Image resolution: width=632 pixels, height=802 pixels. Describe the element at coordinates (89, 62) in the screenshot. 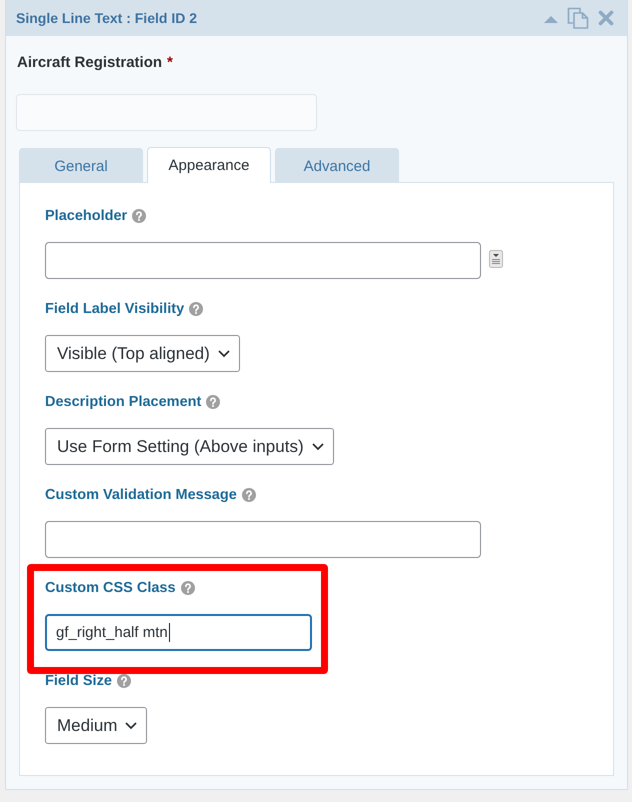

I see `field-label: Aircraft Registration` at that location.